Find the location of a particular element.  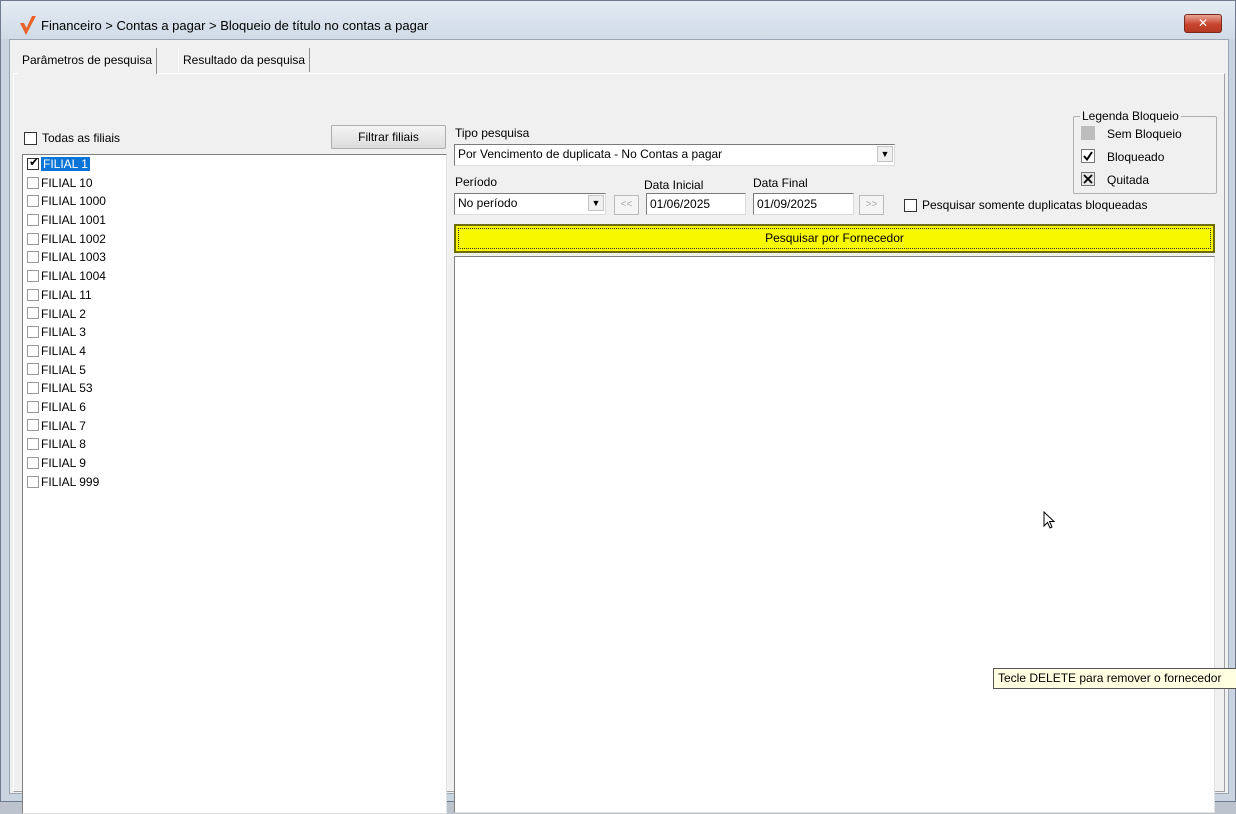

somente-bloqueadas-row: Pesquisar somente duplicatas bloqueadas is located at coordinates (1026, 205).